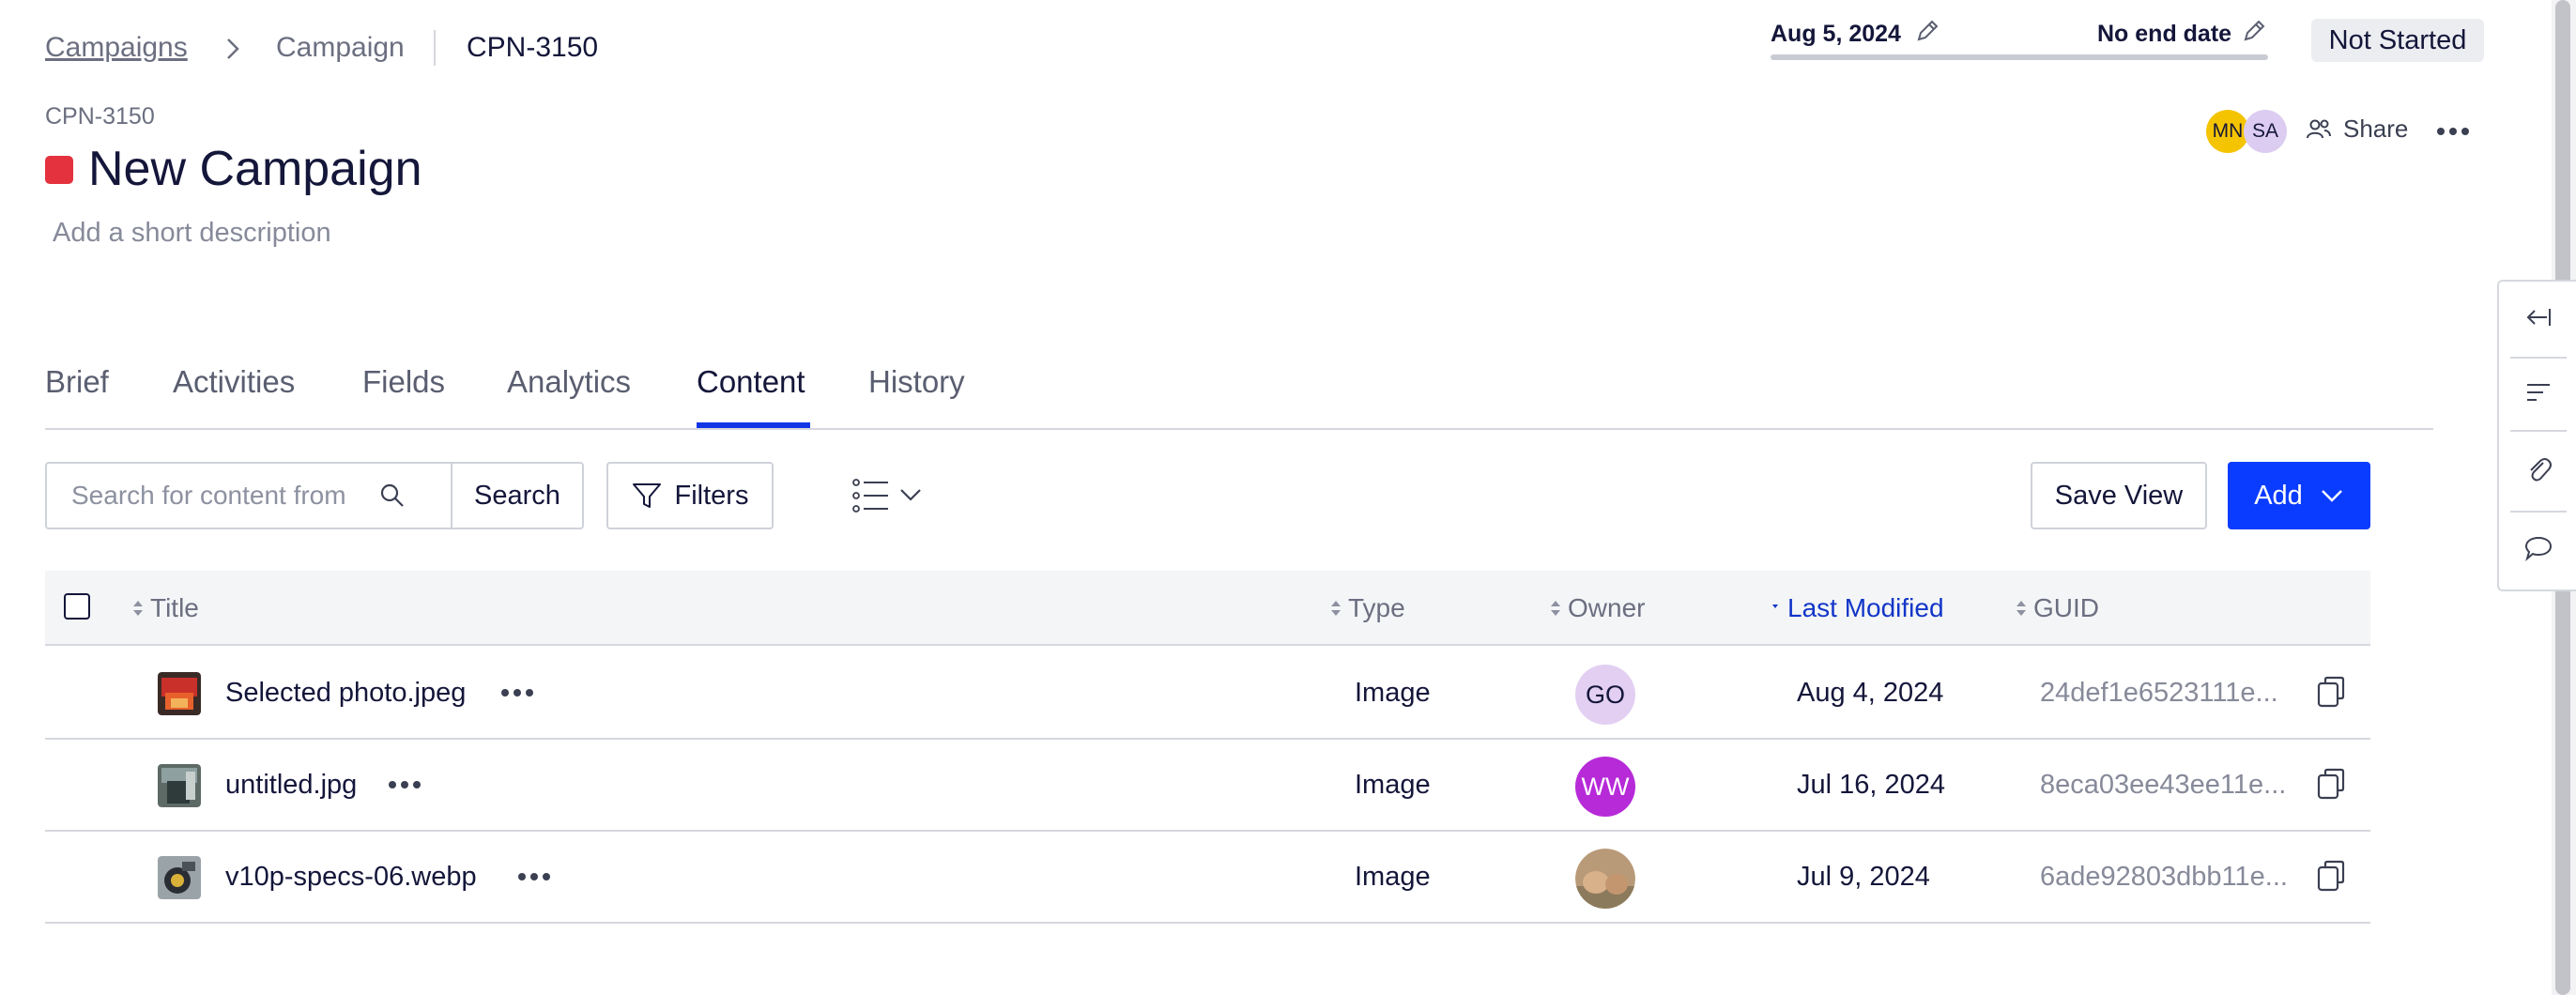 This screenshot has width=2576, height=995. I want to click on breadcrumb-current: CPN-3150, so click(533, 47).